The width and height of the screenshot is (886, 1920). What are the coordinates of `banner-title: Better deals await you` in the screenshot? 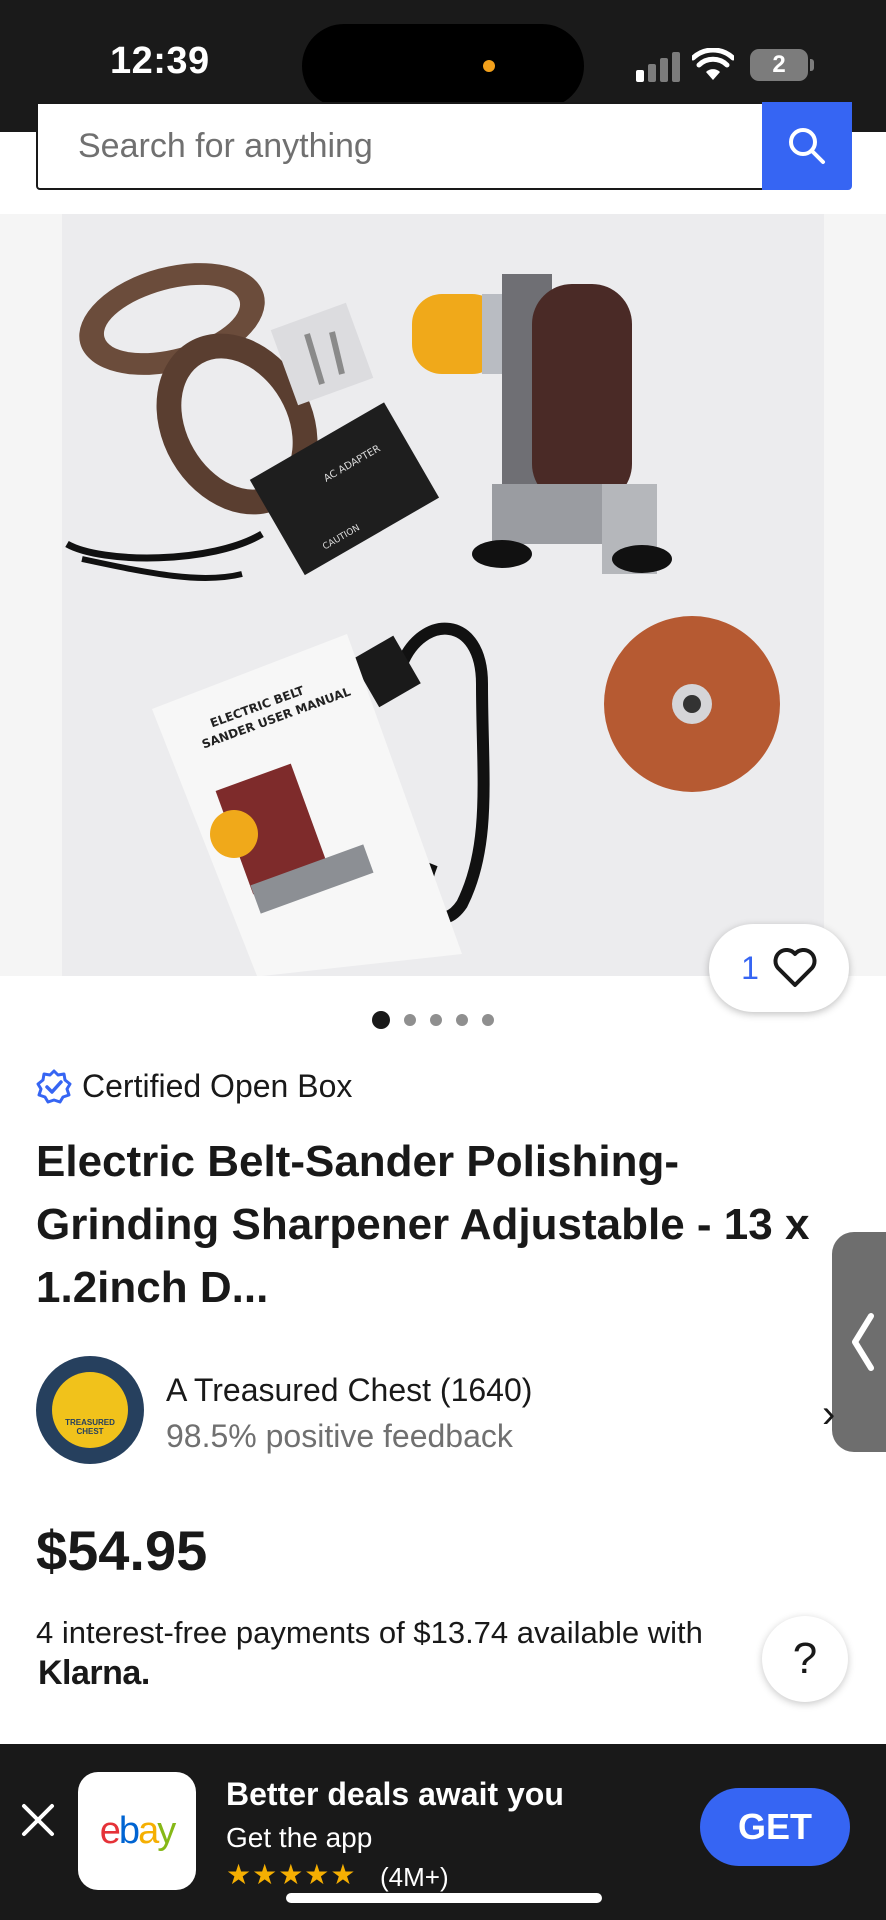 It's located at (395, 1794).